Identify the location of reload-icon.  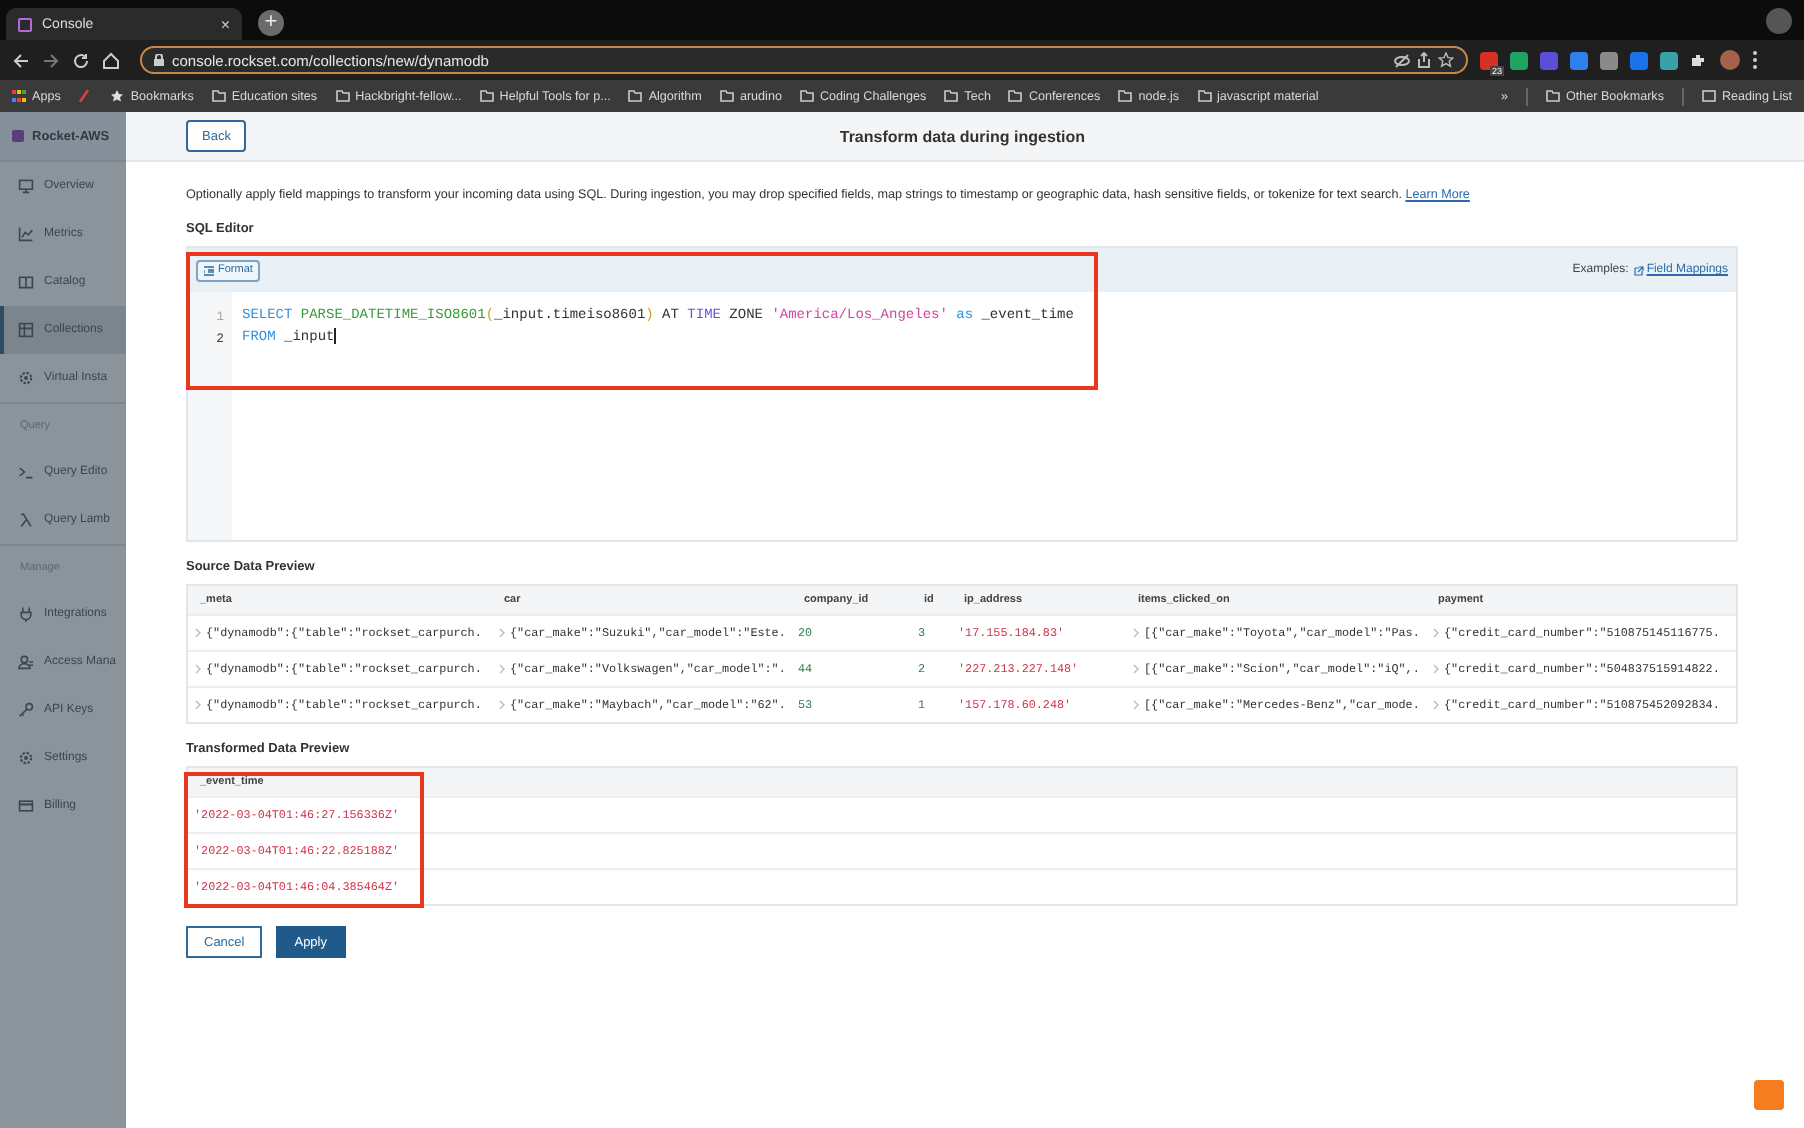
(81, 60).